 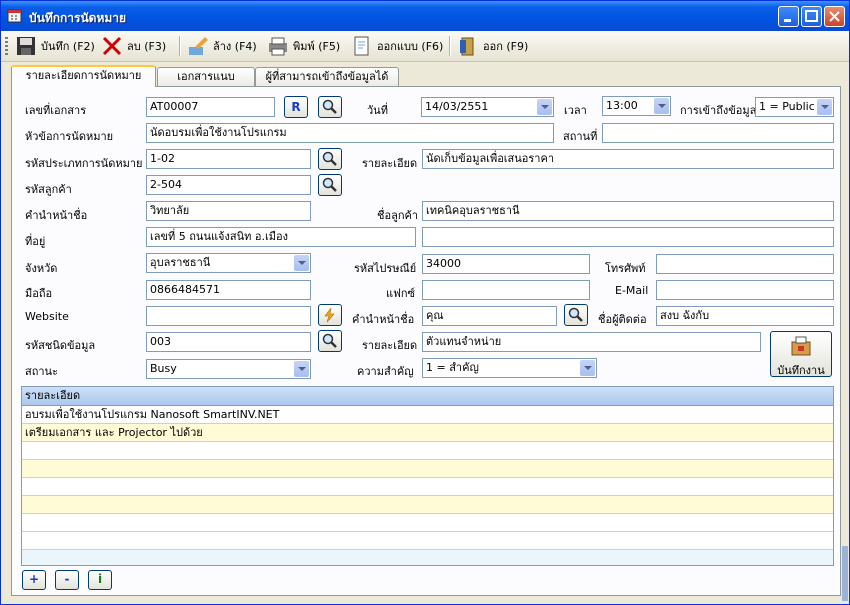 What do you see at coordinates (390, 163) in the screenshot?
I see `detail-label: รายละเอียด` at bounding box center [390, 163].